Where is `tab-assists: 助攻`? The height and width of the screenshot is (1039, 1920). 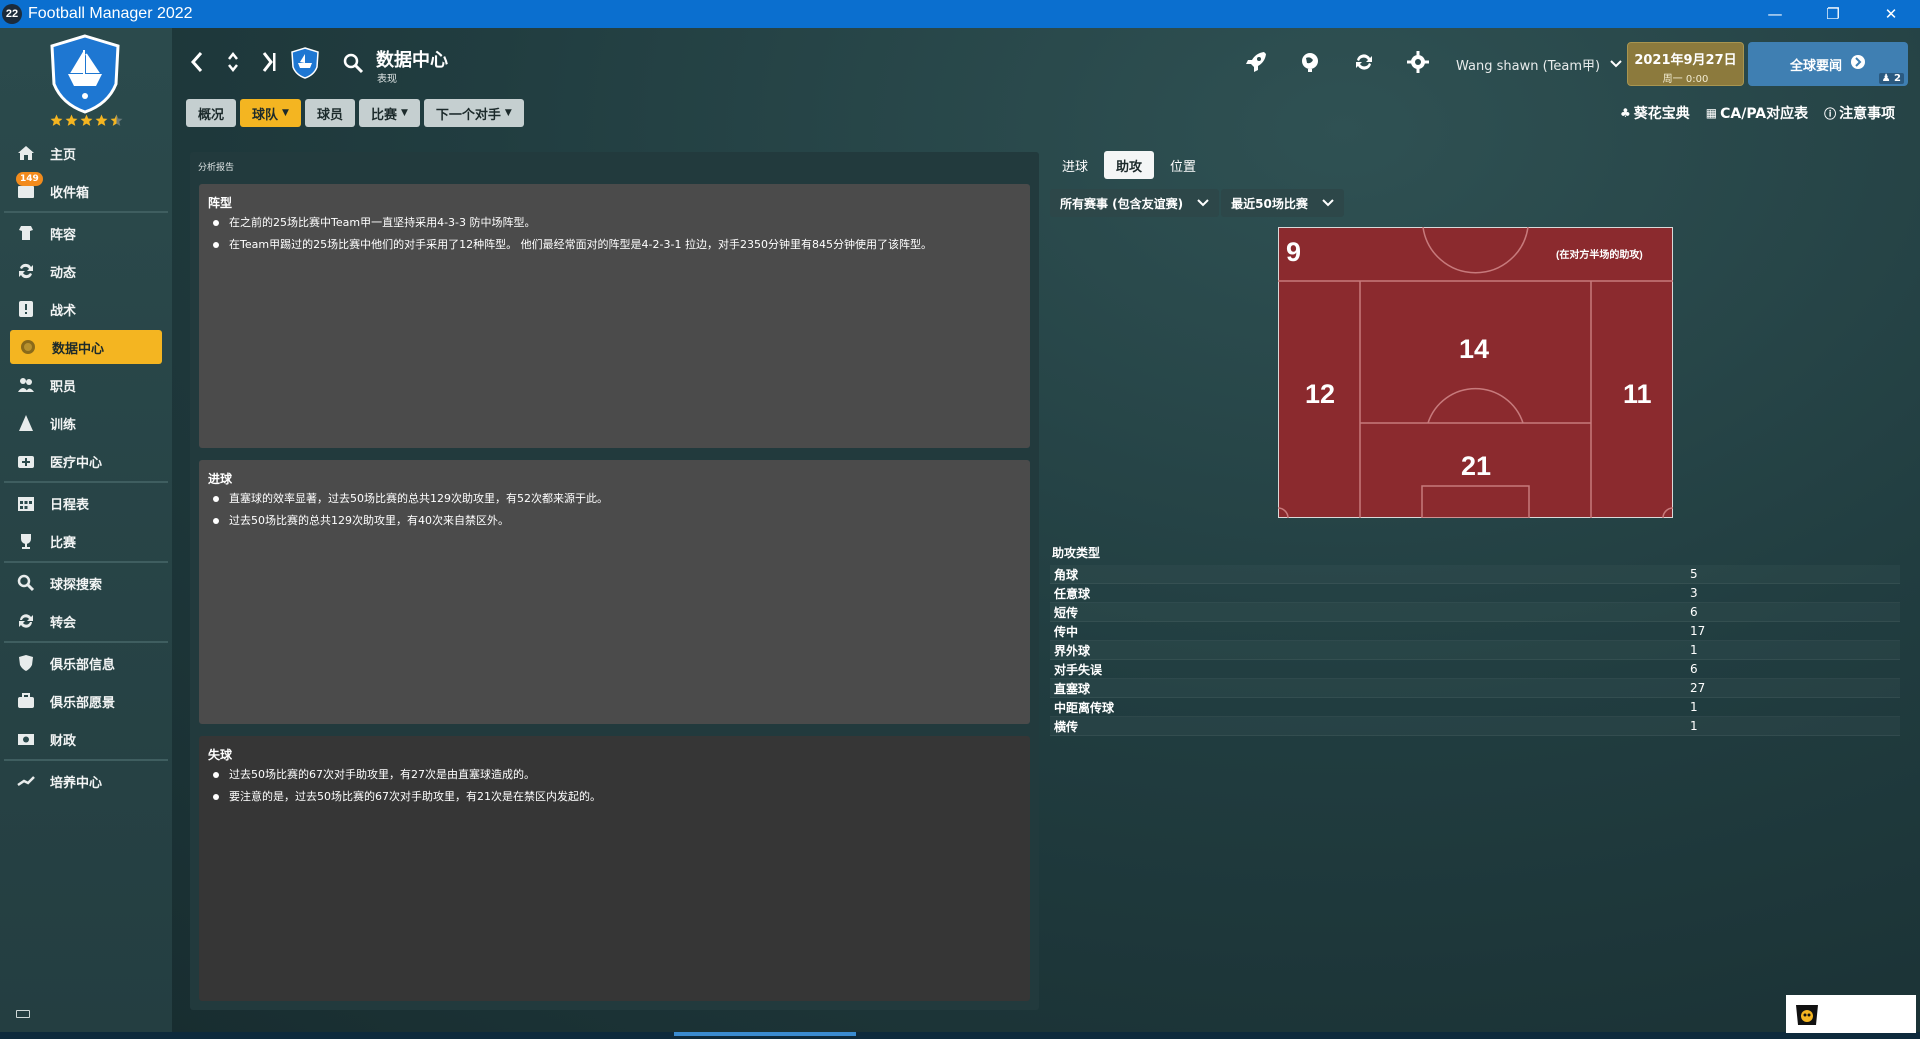 tab-assists: 助攻 is located at coordinates (1129, 165).